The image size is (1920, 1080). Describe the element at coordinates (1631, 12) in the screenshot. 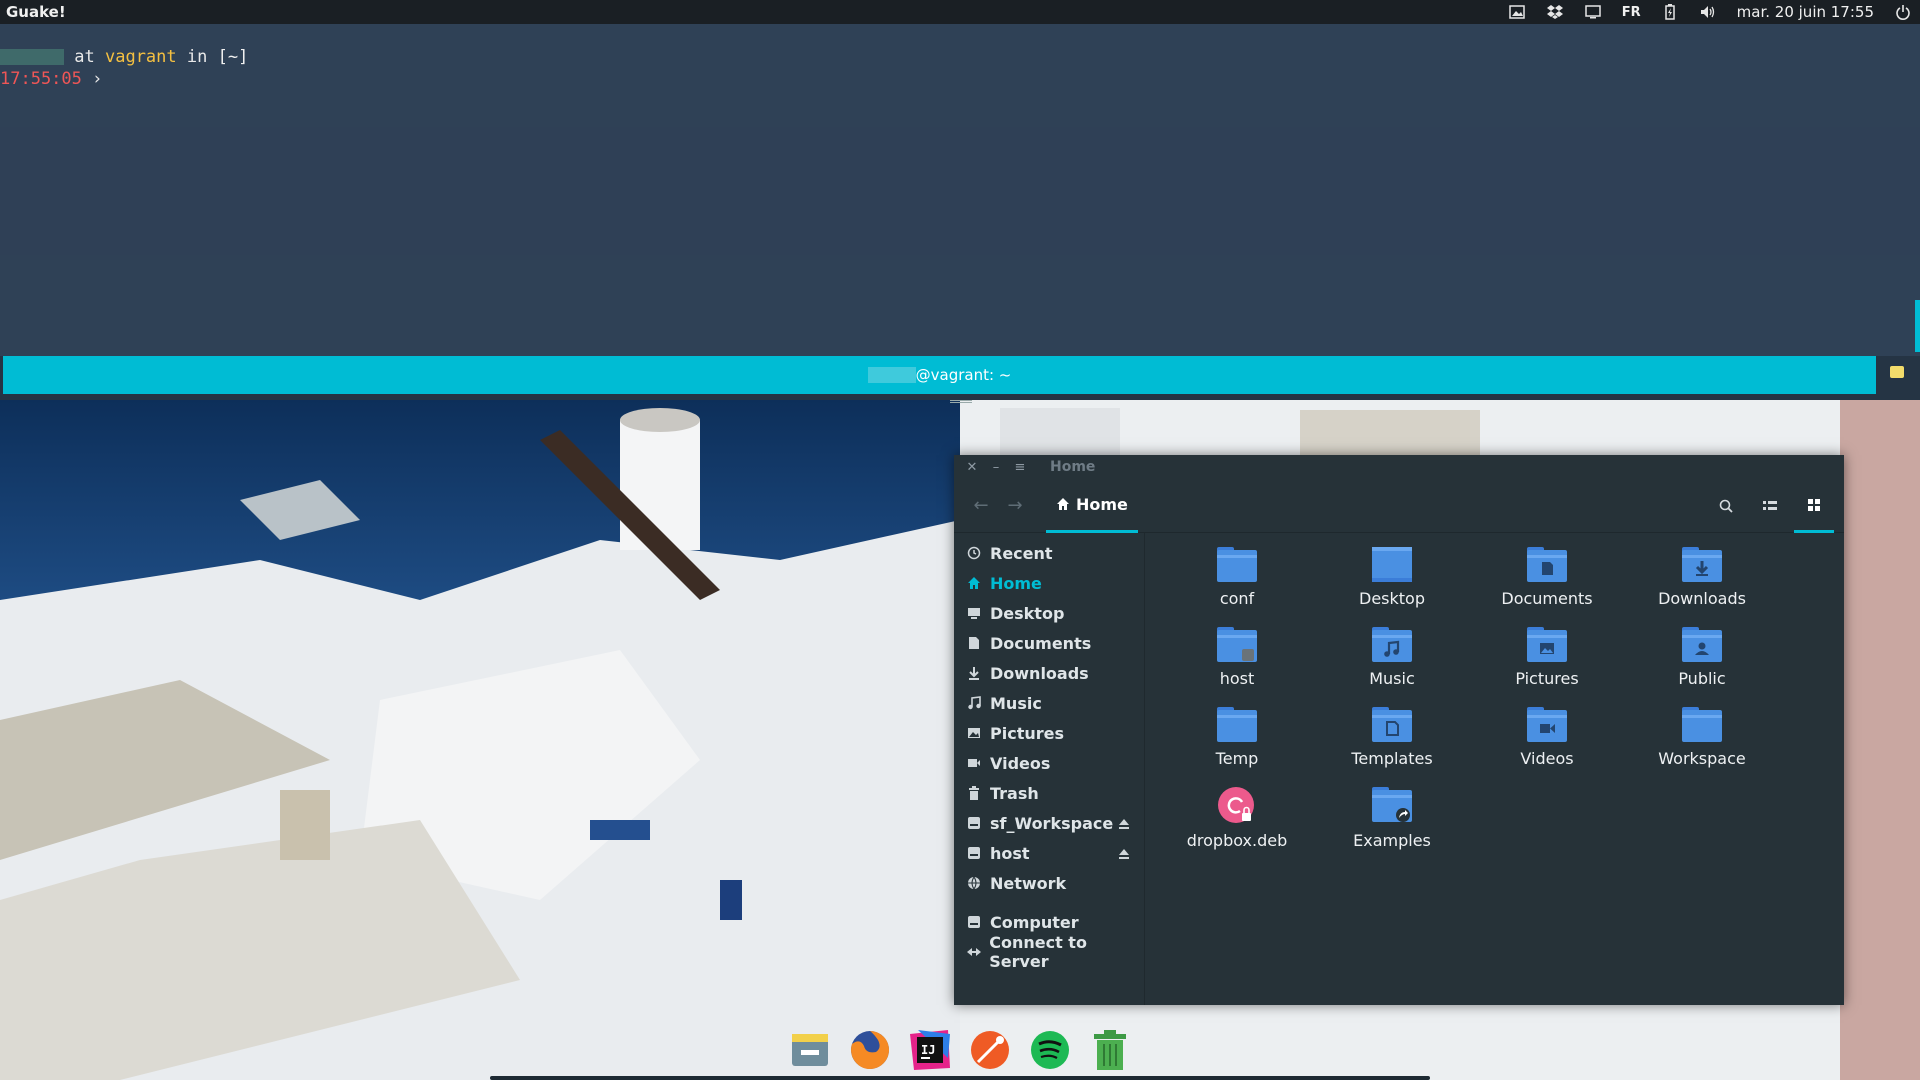

I see `keyboard-language-indicator: FR` at that location.